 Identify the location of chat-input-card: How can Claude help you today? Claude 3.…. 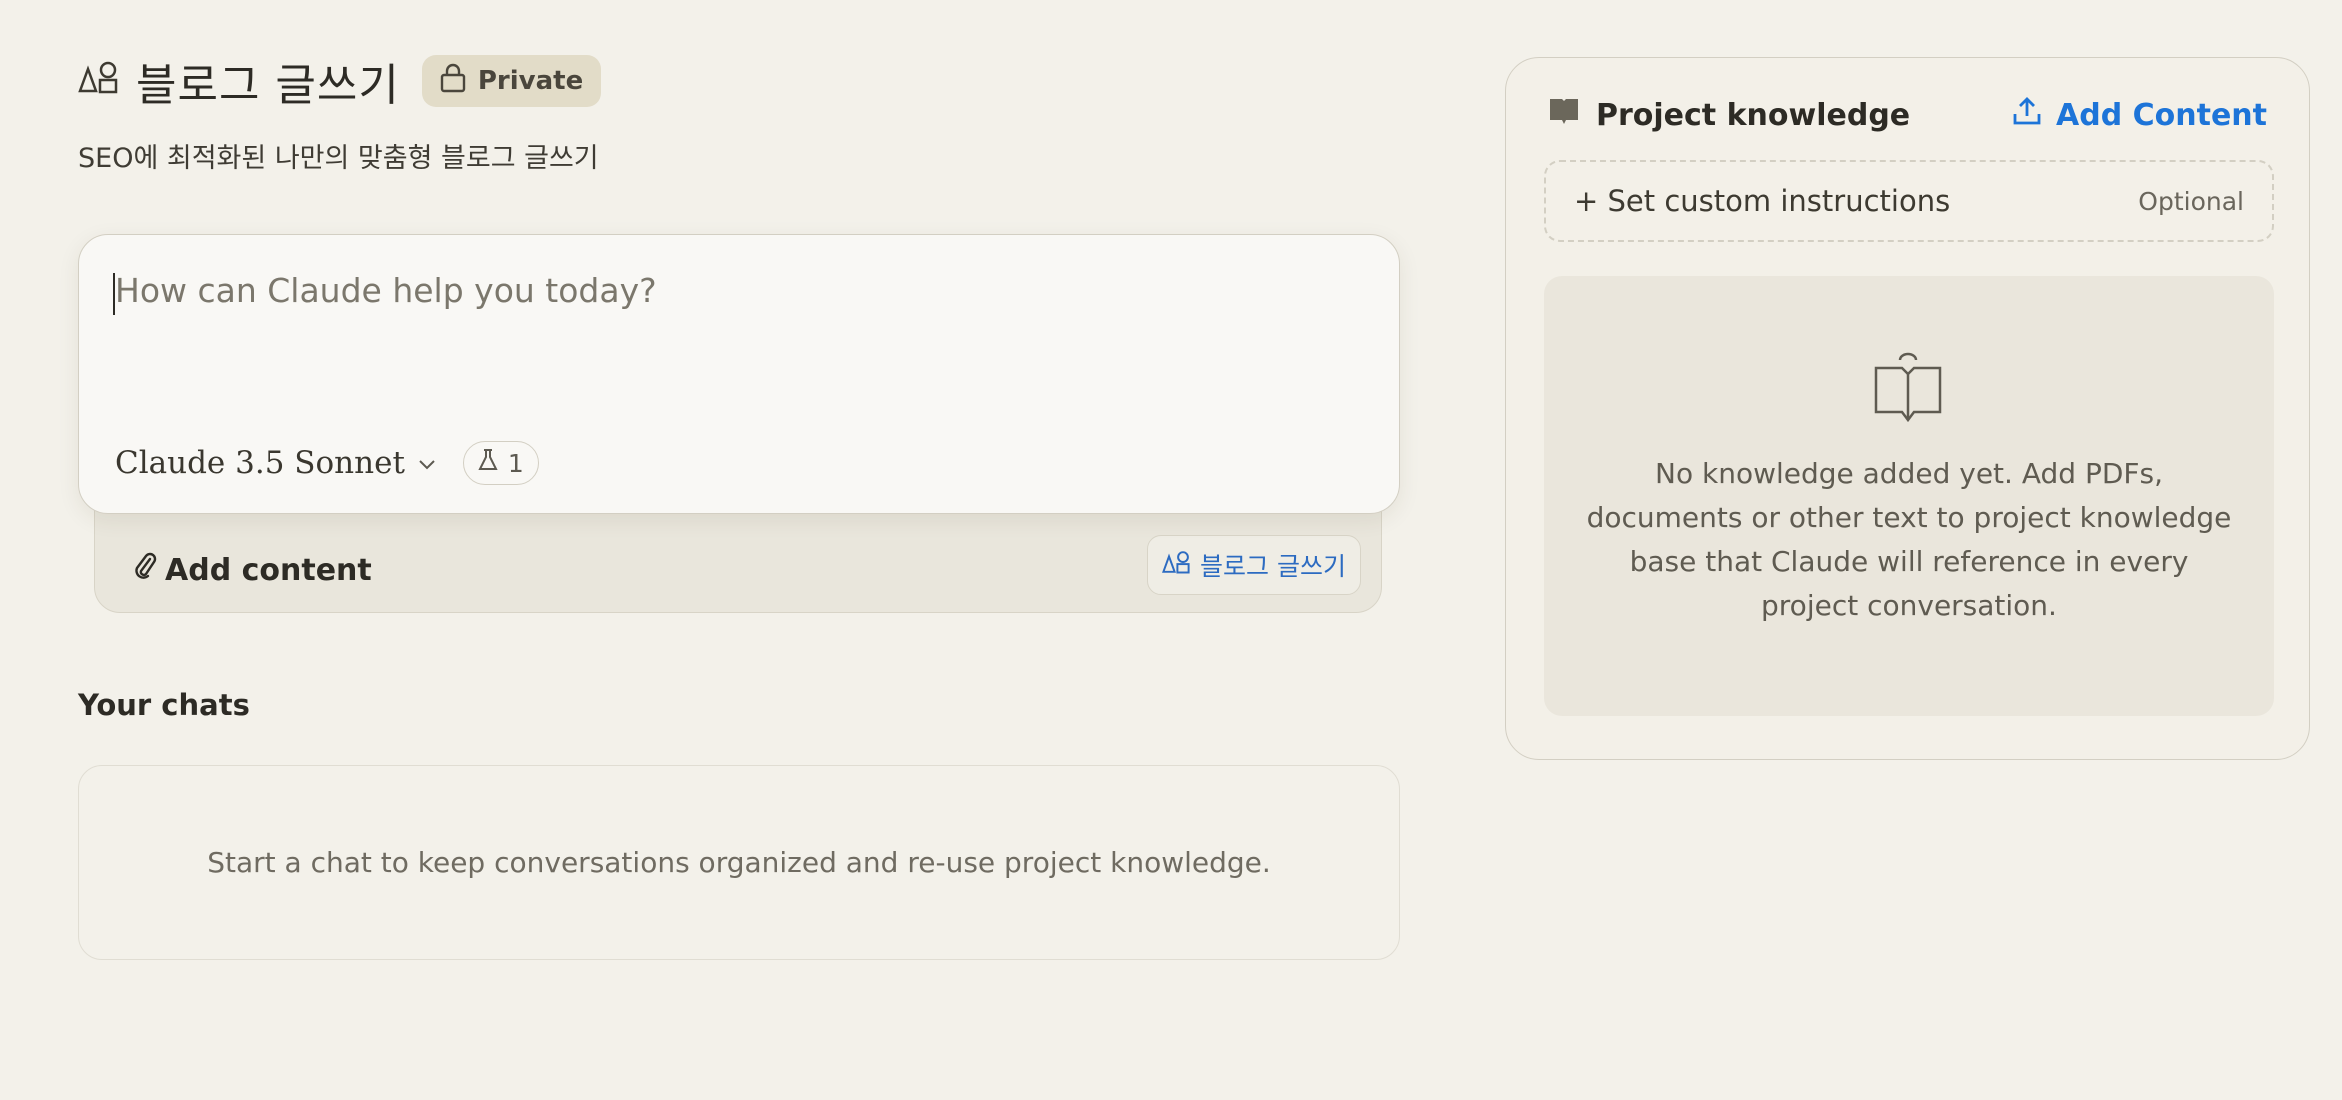
(739, 374).